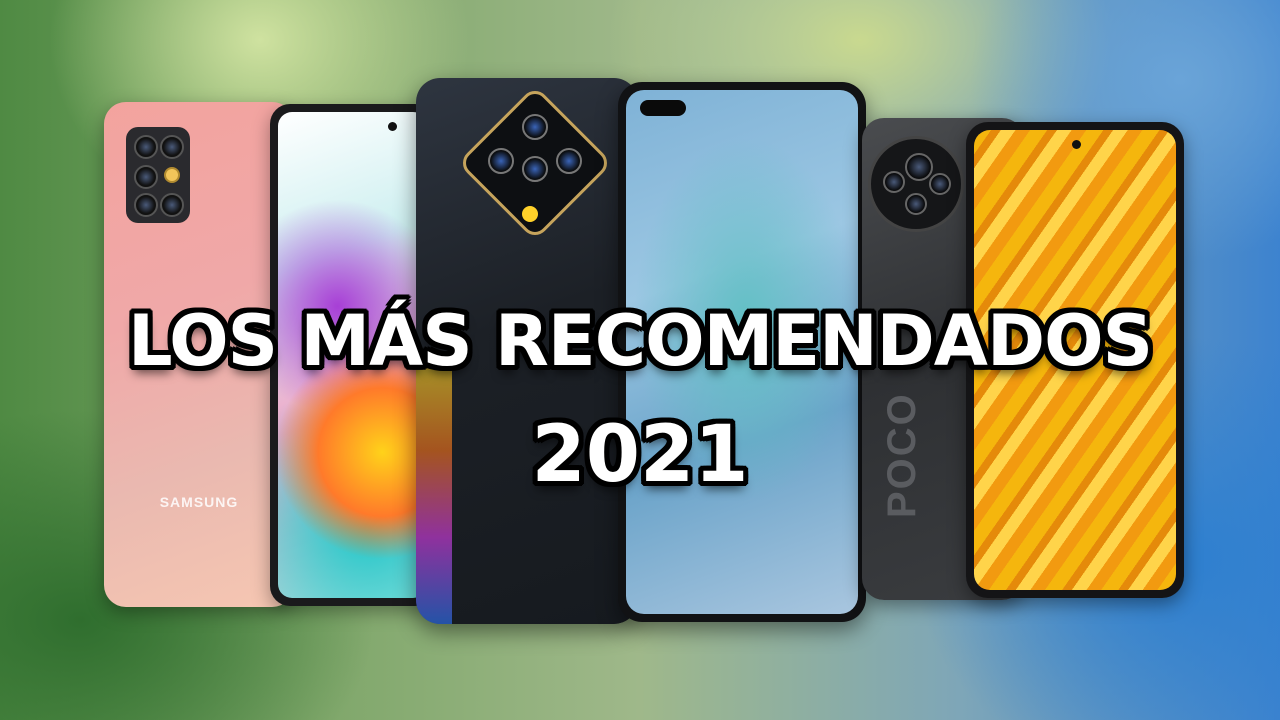 This screenshot has height=720, width=1280. Describe the element at coordinates (640, 341) in the screenshot. I see `headline-title: LOS MÁS RECOMENDADOS` at that location.